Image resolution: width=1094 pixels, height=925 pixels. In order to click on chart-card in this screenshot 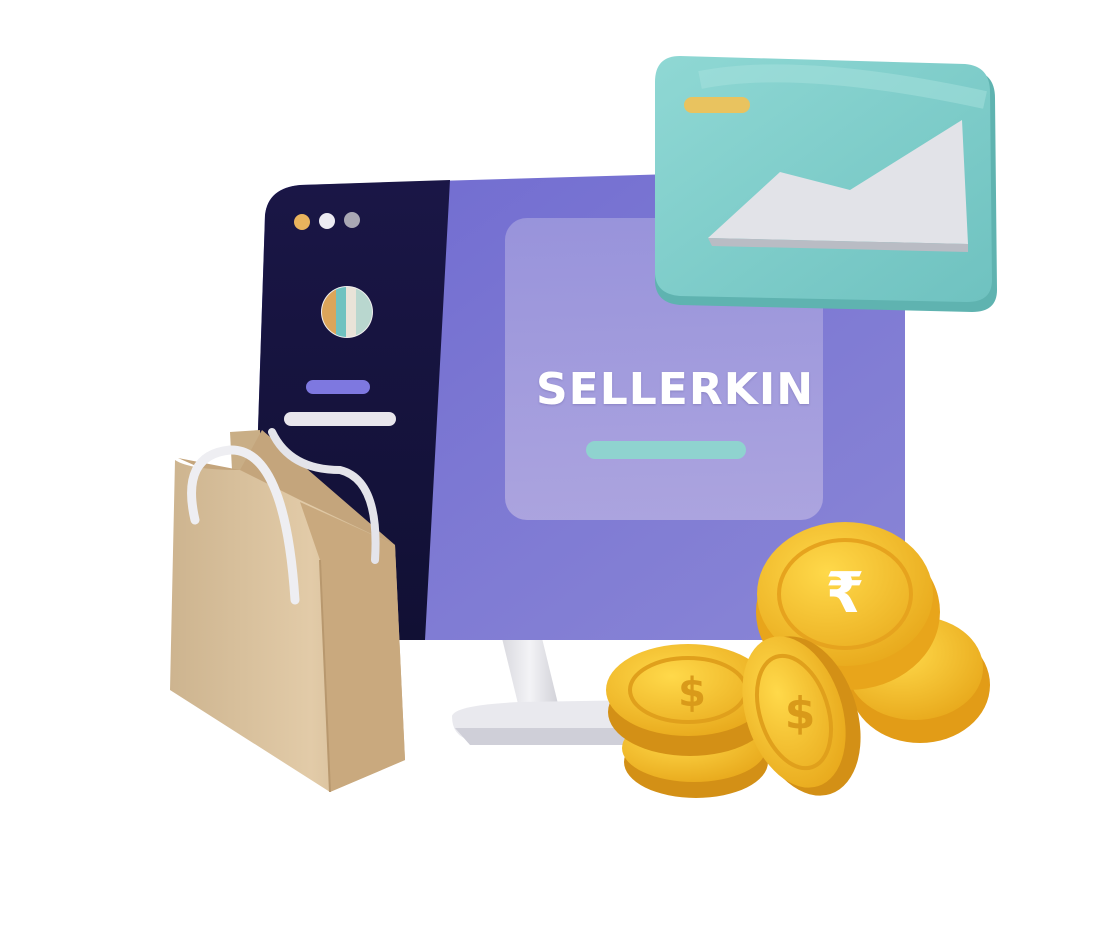, I will do `click(826, 184)`.